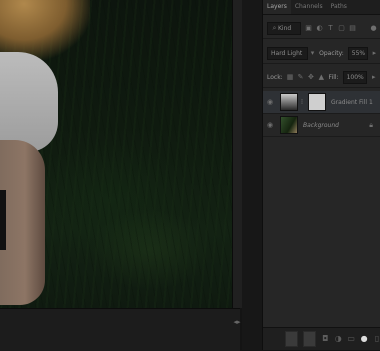 This screenshot has height=351, width=380. Describe the element at coordinates (374, 77) in the screenshot. I see `fill-chevron-icon: ▸` at that location.